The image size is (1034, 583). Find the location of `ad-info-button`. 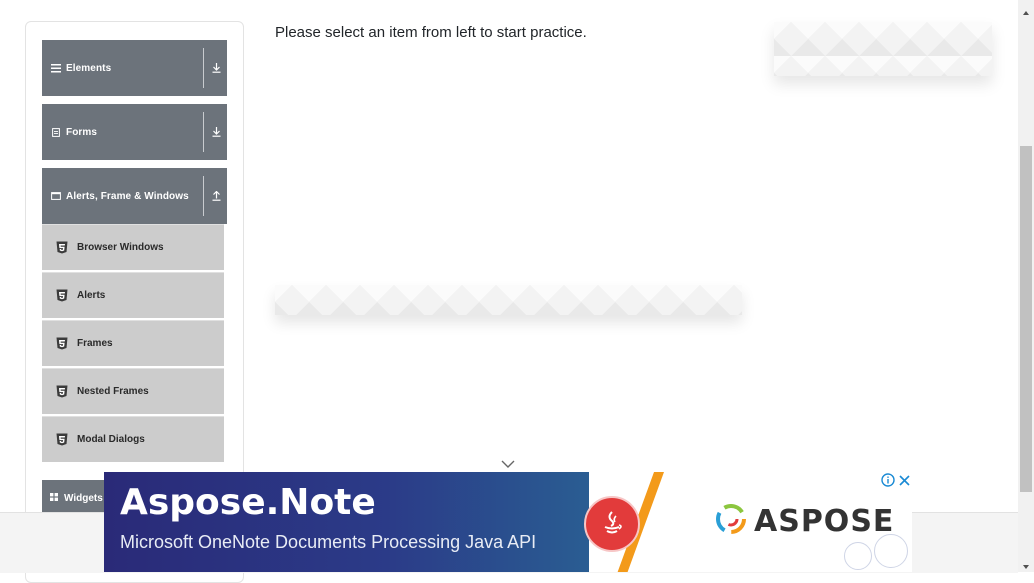

ad-info-button is located at coordinates (888, 480).